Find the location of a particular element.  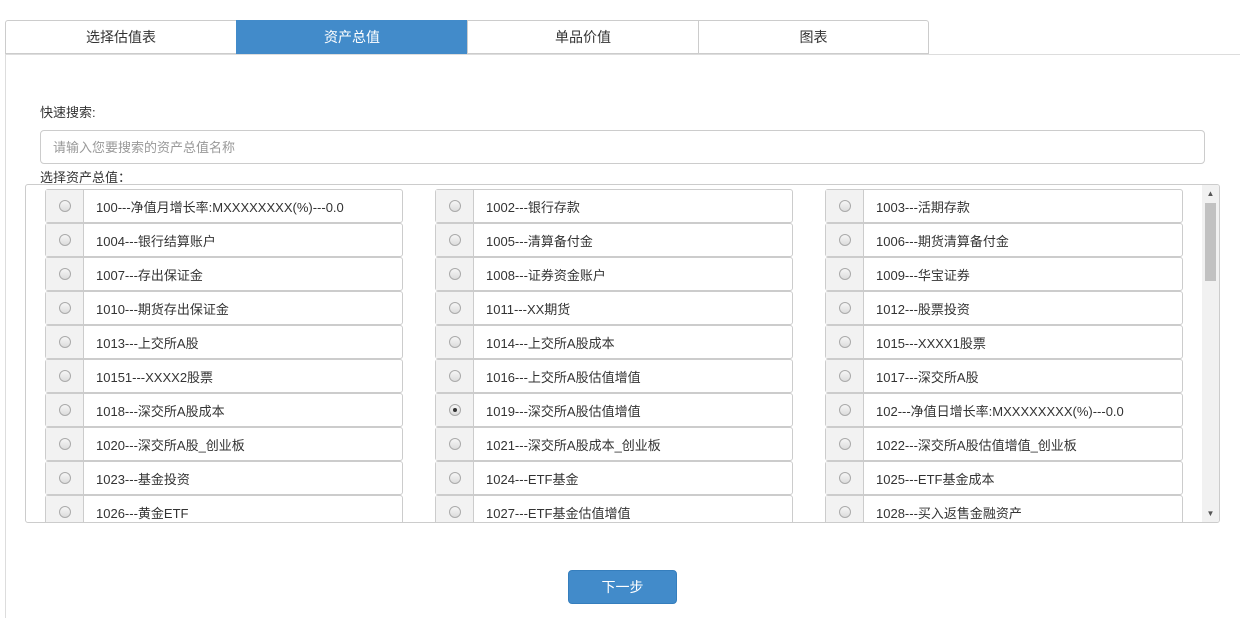

asset-option: 1021---深交所A股成本_创业板 is located at coordinates (614, 444).